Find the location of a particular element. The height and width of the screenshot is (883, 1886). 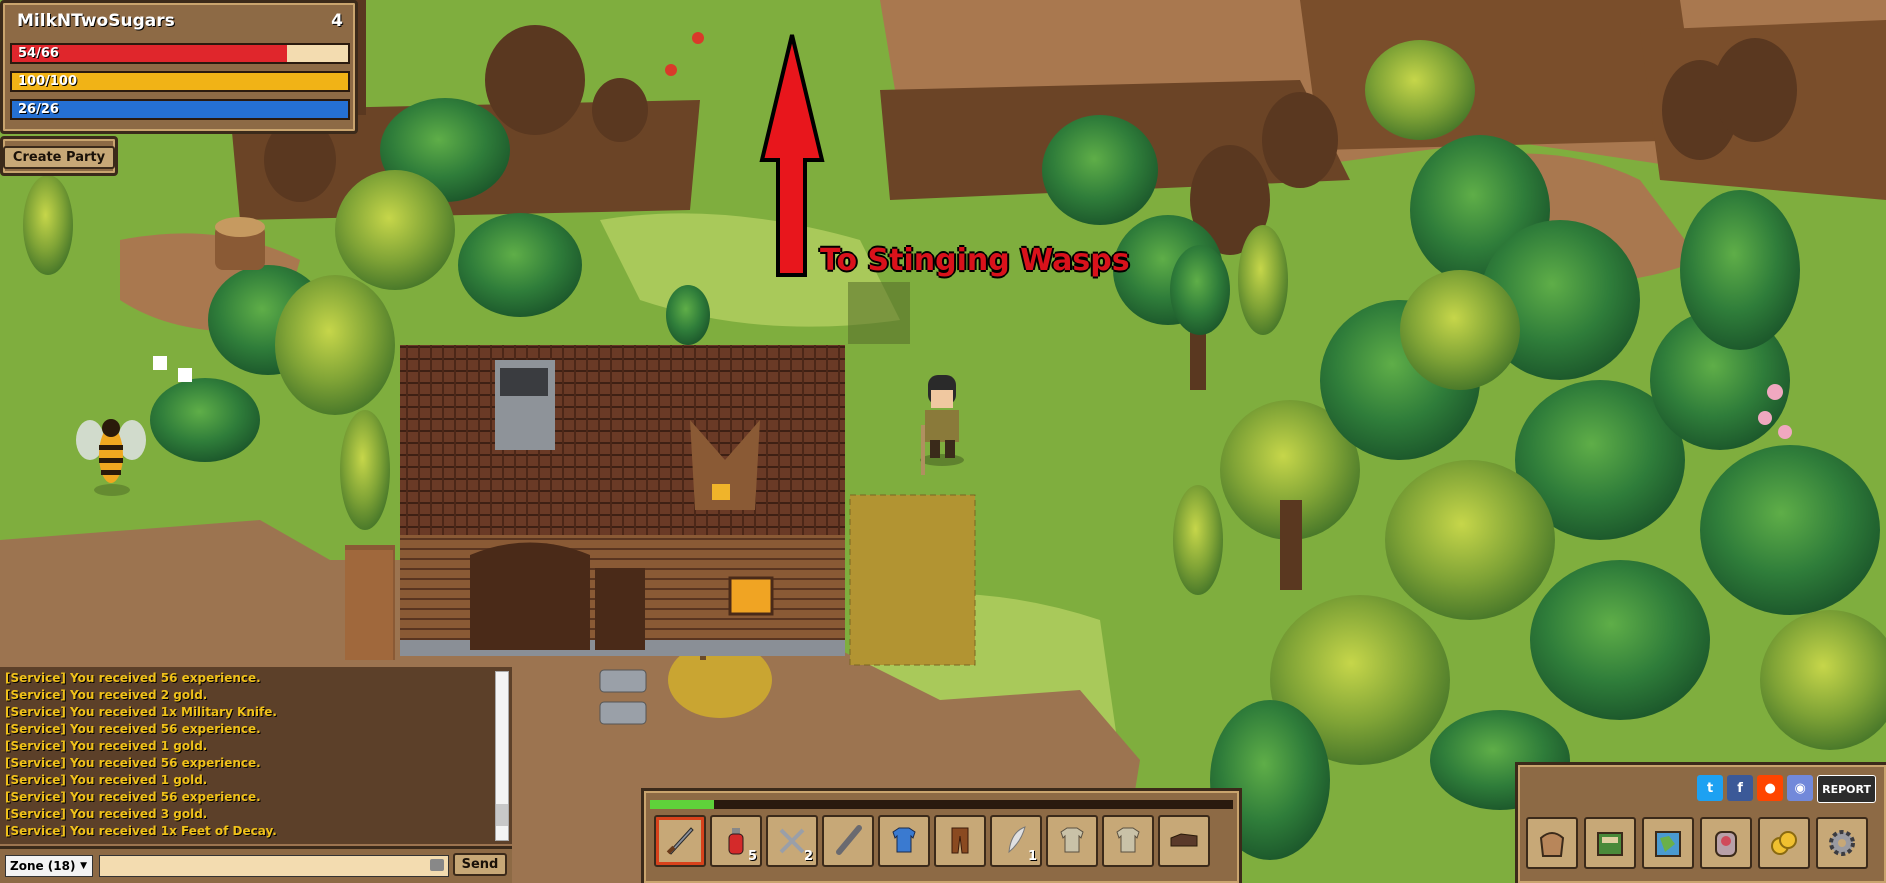

main-menu-panel: t f ● ◉ REPORT is located at coordinates (1700, 822).